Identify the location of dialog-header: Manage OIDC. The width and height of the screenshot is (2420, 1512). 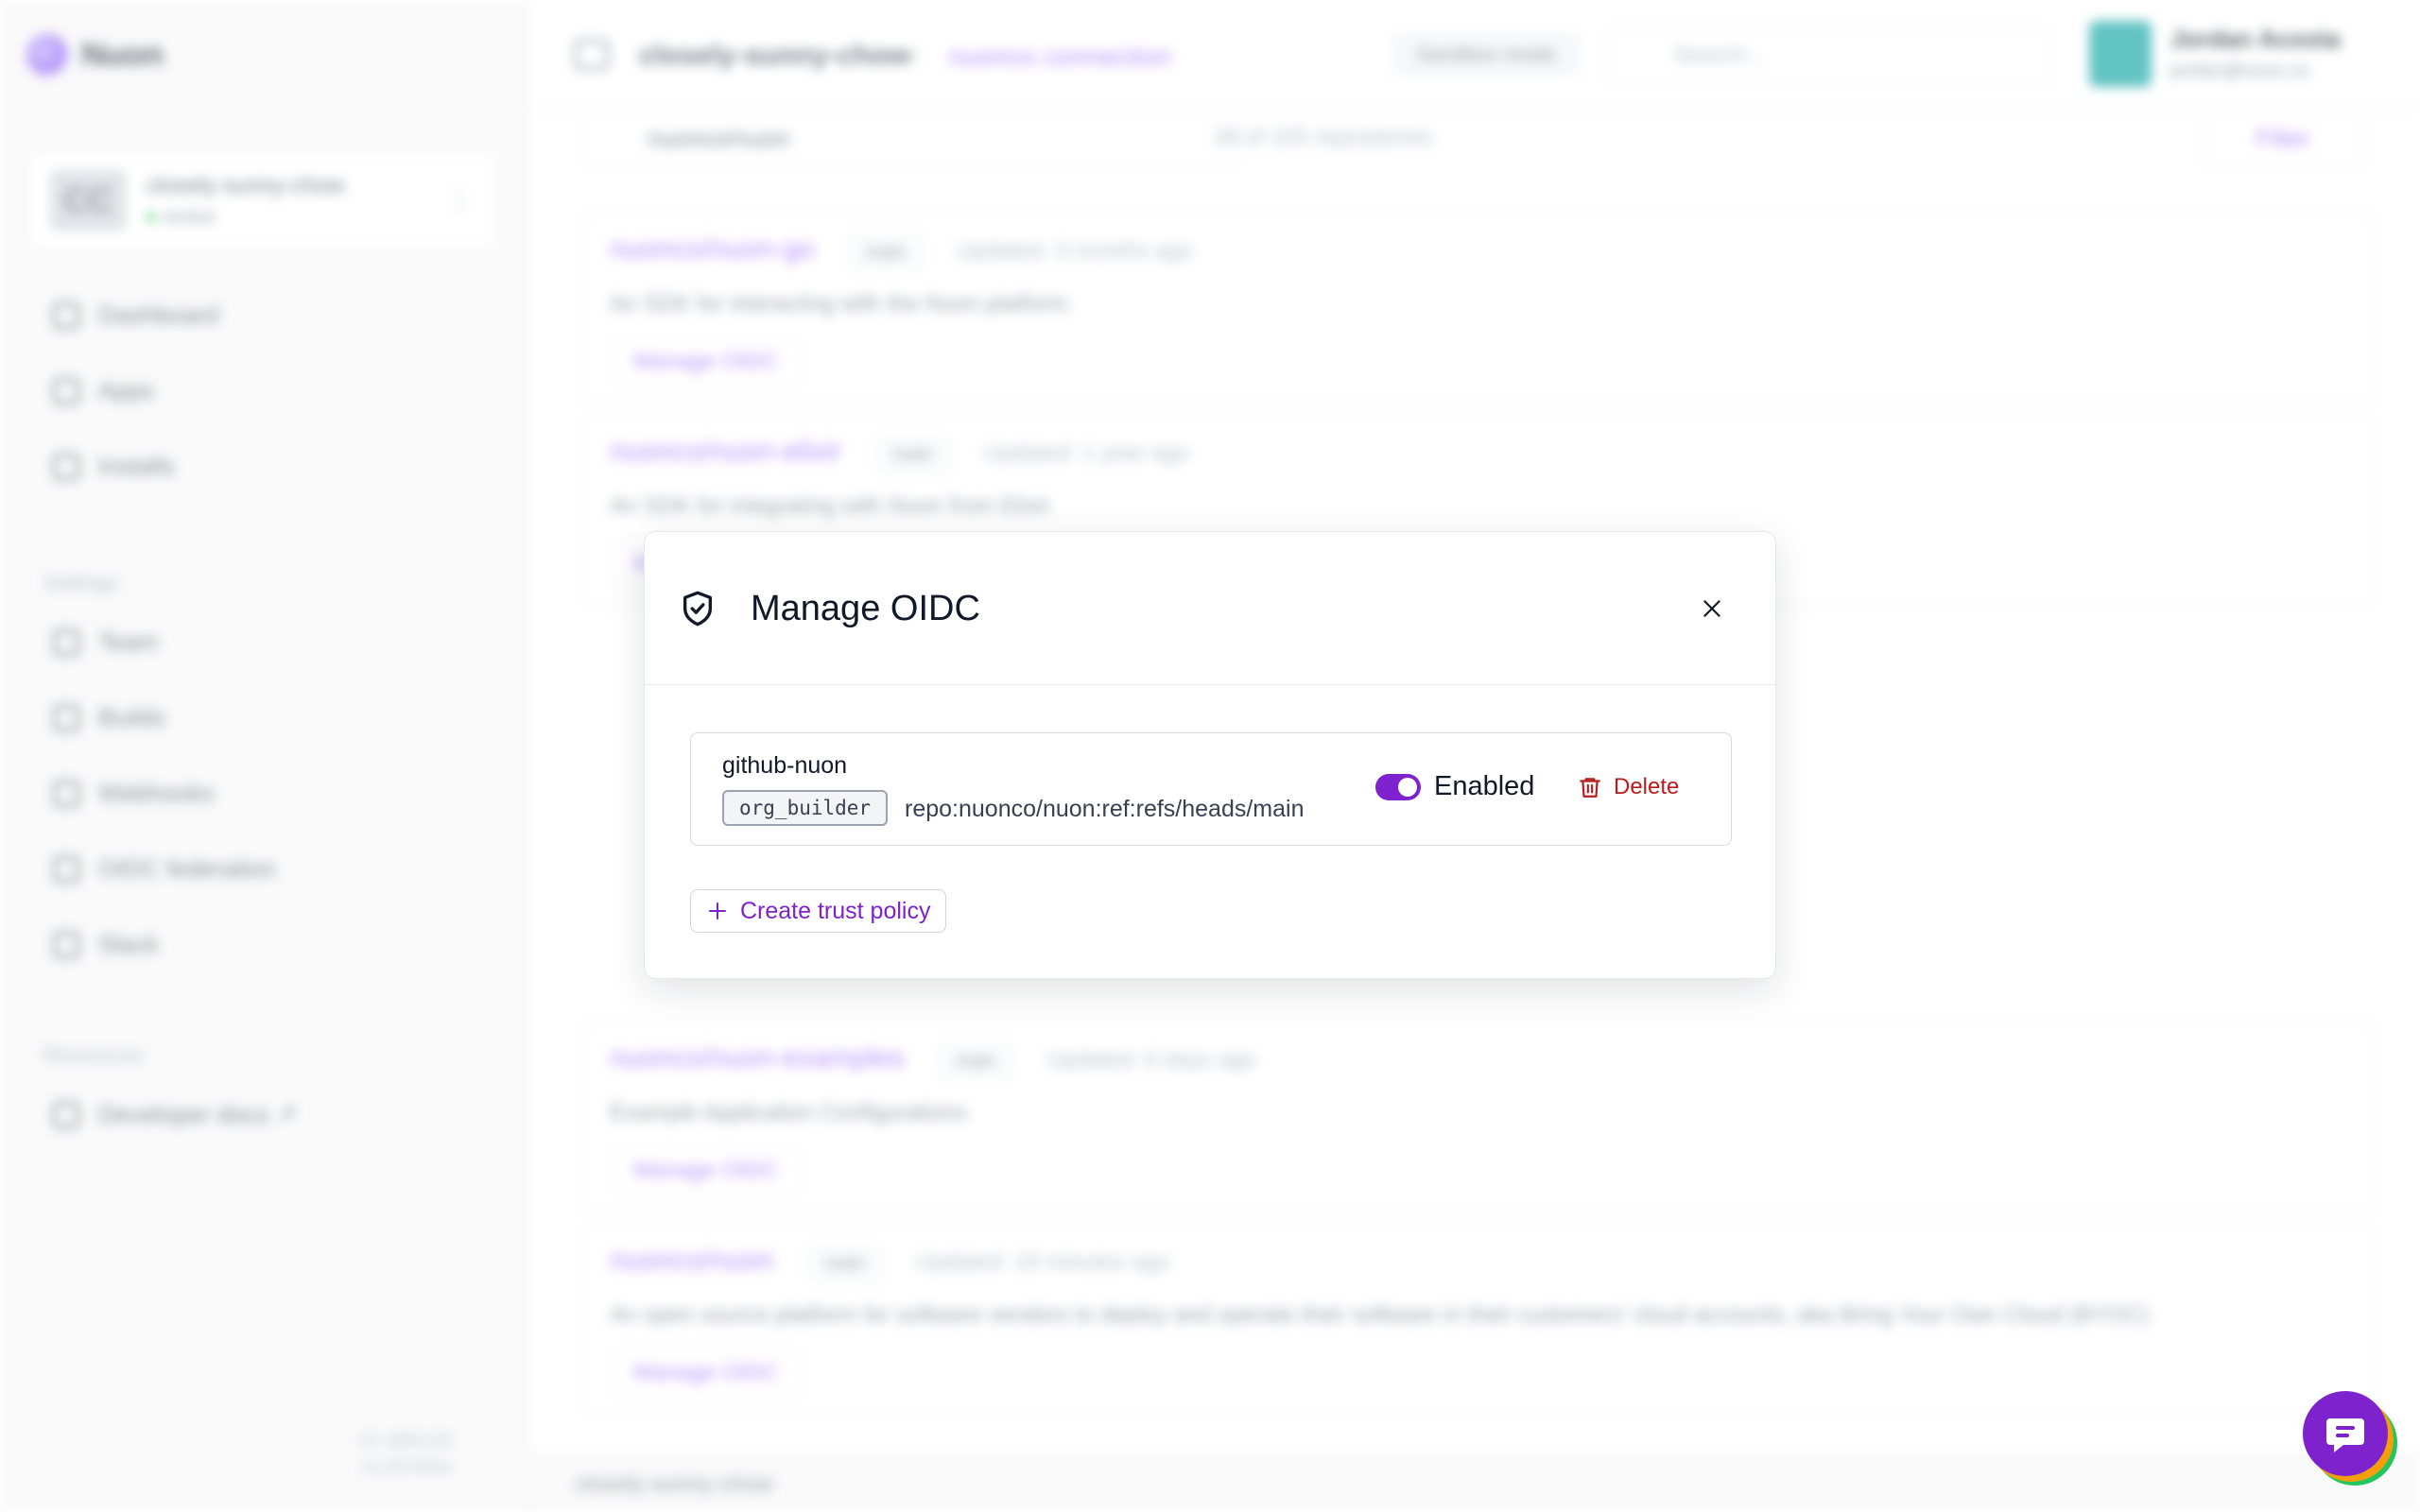
(1210, 608).